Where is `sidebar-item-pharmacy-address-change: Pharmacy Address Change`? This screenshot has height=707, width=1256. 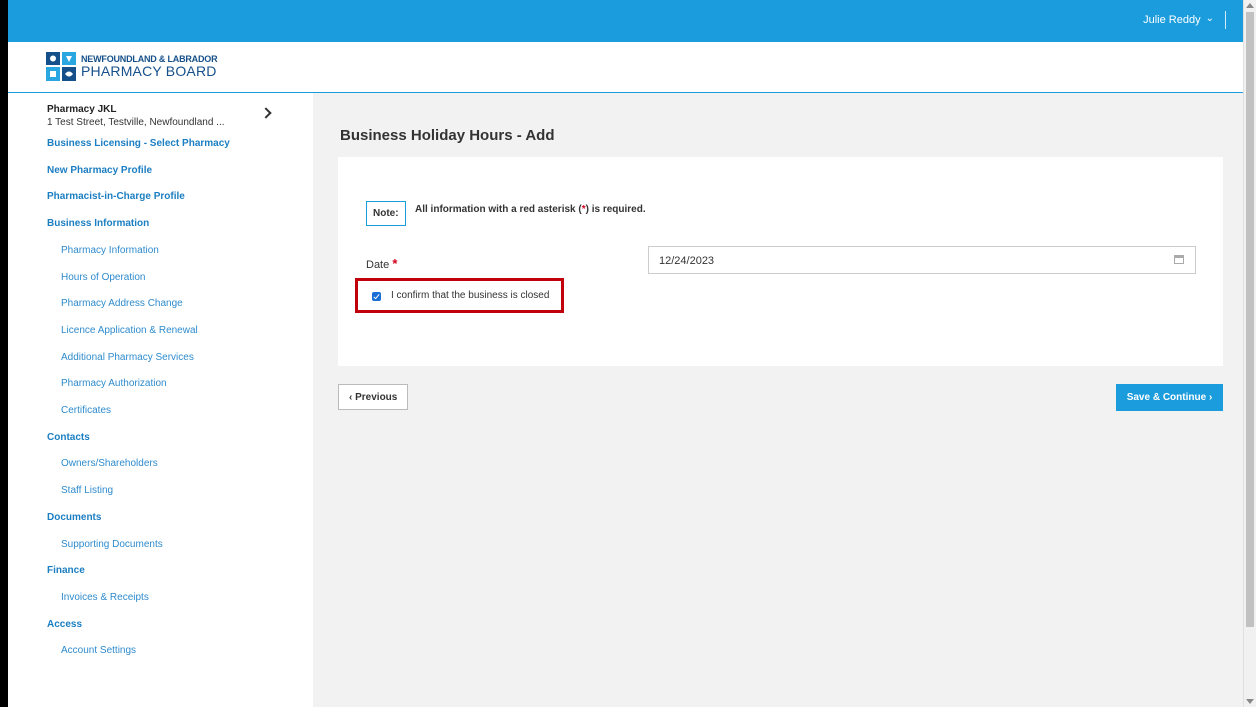
sidebar-item-pharmacy-address-change: Pharmacy Address Change is located at coordinates (122, 303).